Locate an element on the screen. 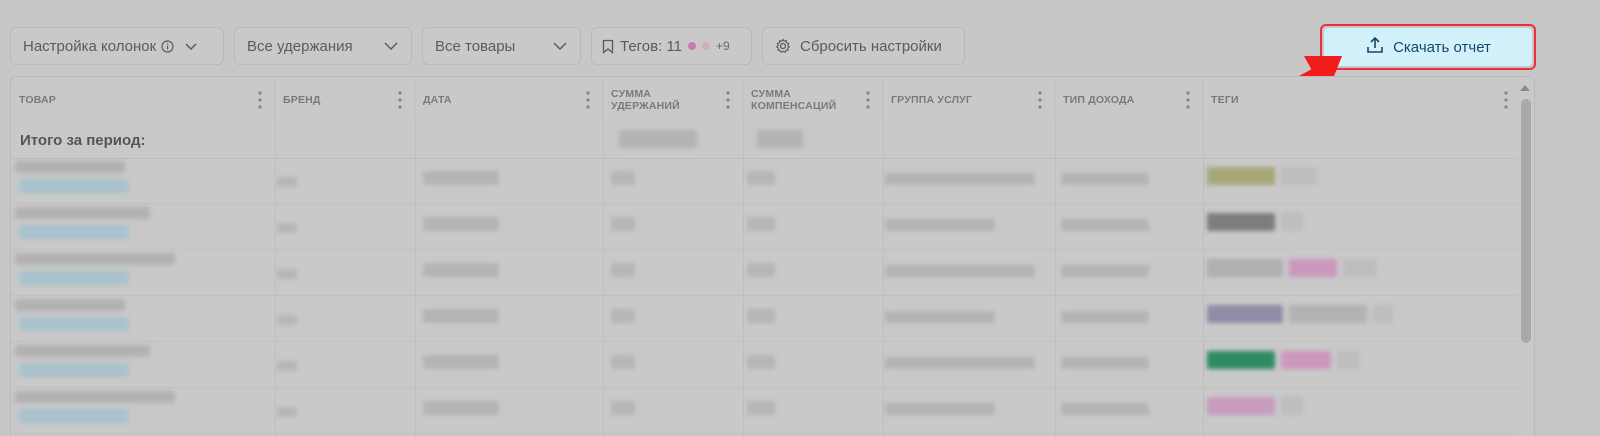 The image size is (1600, 436). columns-settings-dropdown: Настройка колонок is located at coordinates (117, 46).